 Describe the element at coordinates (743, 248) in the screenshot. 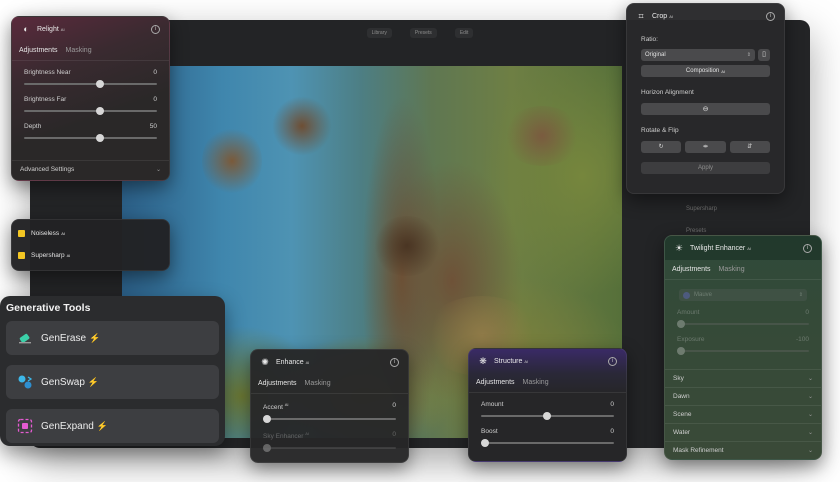

I see `twilight-header: ☀ Twilight Enhancer AI i` at that location.